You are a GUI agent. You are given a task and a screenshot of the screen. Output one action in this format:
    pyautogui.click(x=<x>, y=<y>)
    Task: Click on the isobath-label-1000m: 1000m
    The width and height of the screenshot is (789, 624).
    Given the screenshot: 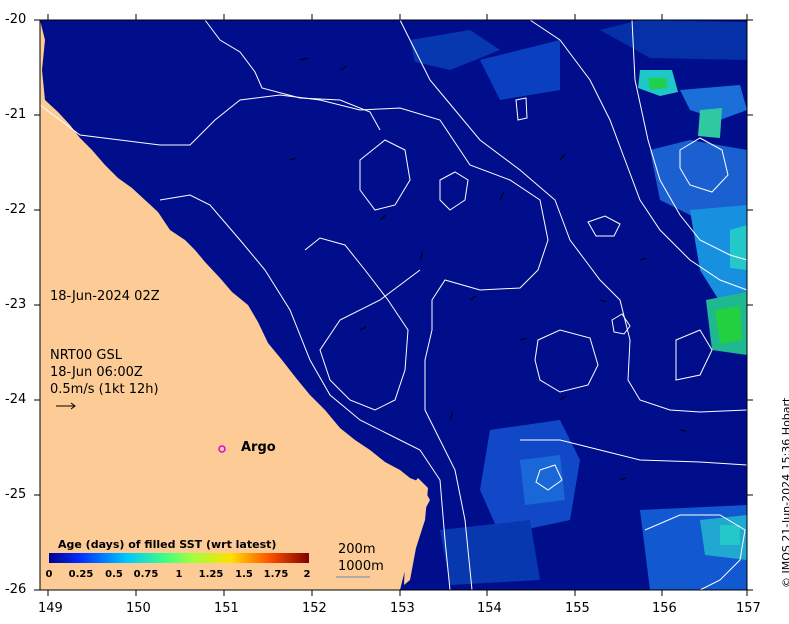 What is the action you would take?
    pyautogui.click(x=361, y=566)
    